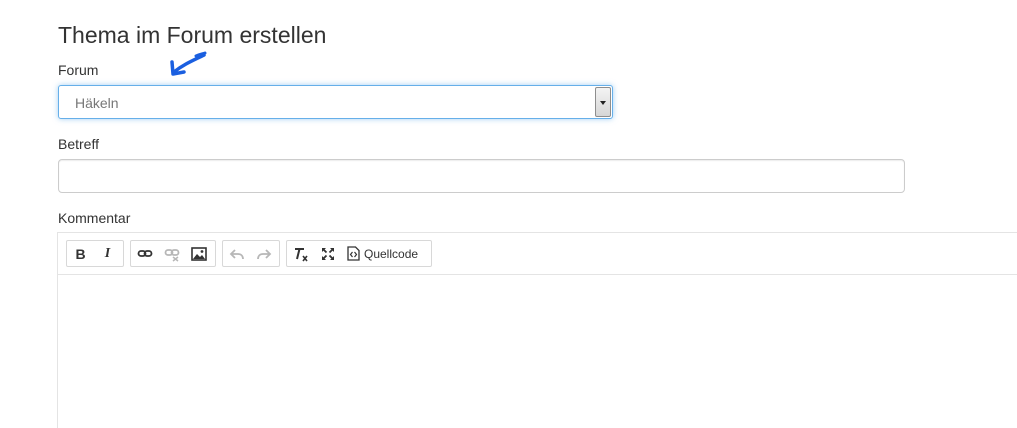 The image size is (1017, 428). I want to click on bold-icon: B, so click(80, 253).